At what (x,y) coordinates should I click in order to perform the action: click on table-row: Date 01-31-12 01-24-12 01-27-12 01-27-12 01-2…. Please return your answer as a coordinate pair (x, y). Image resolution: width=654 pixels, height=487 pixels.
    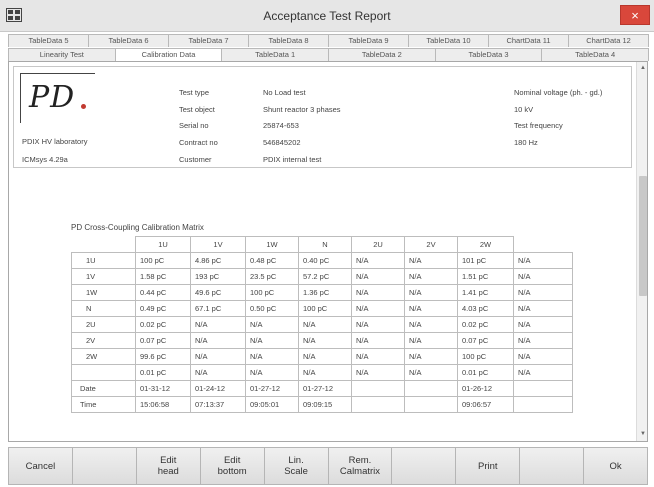
    Looking at the image, I should click on (322, 388).